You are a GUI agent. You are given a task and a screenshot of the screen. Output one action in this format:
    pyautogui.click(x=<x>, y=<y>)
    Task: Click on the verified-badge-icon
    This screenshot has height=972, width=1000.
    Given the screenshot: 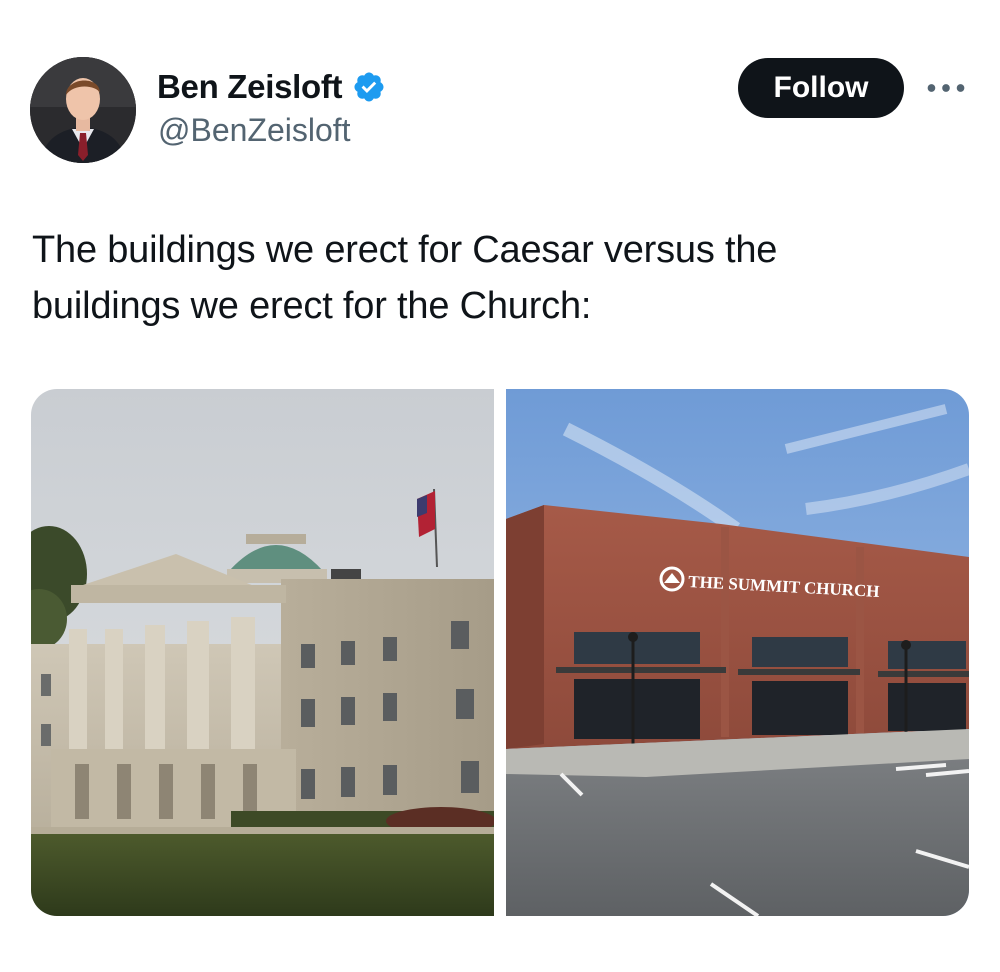 What is the action you would take?
    pyautogui.click(x=369, y=87)
    